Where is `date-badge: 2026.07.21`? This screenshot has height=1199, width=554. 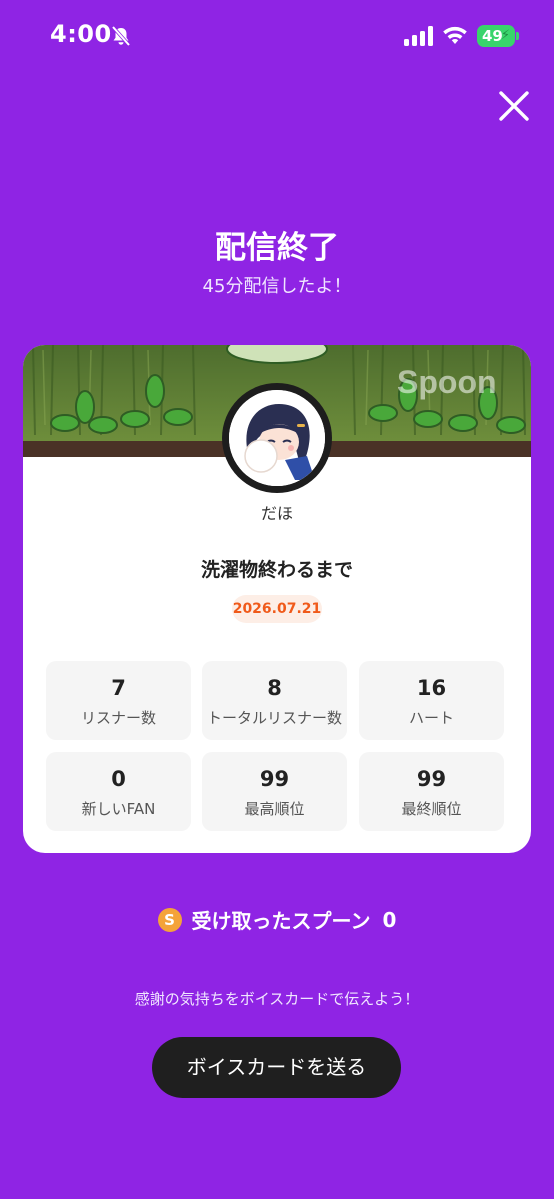
date-badge: 2026.07.21 is located at coordinates (277, 609).